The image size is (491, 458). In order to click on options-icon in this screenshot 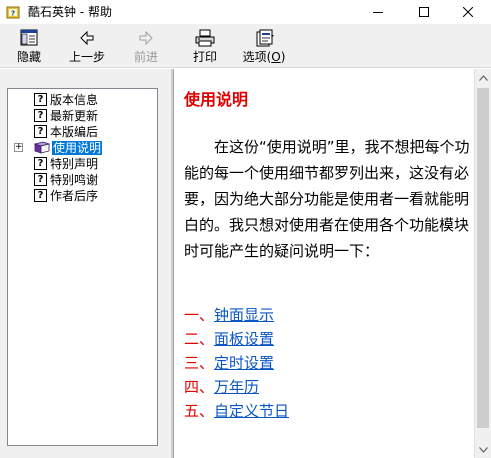, I will do `click(265, 38)`.